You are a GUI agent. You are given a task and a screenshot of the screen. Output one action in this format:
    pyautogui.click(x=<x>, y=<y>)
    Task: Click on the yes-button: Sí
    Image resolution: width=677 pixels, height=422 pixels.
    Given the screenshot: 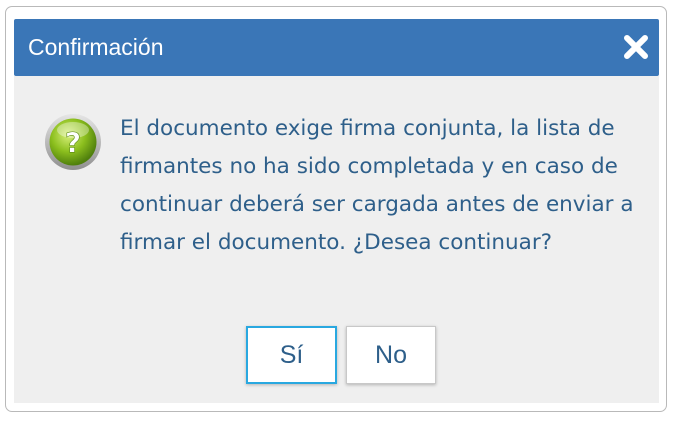 What is the action you would take?
    pyautogui.click(x=291, y=355)
    